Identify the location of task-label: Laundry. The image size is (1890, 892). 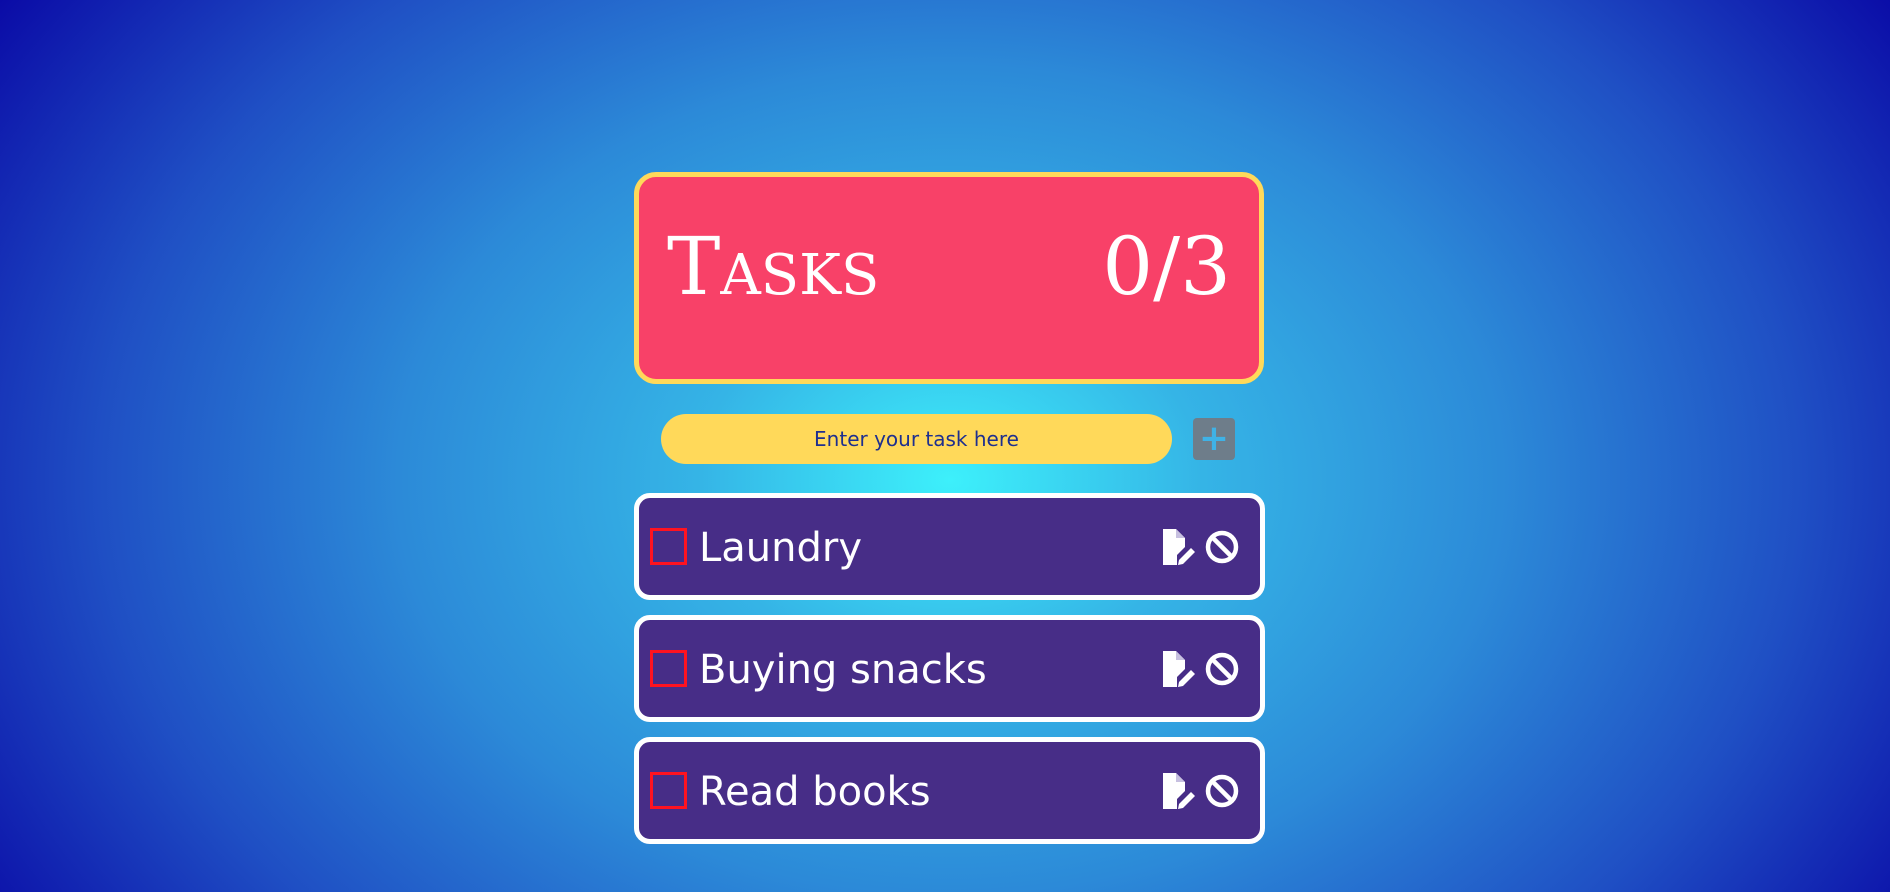
(781, 548).